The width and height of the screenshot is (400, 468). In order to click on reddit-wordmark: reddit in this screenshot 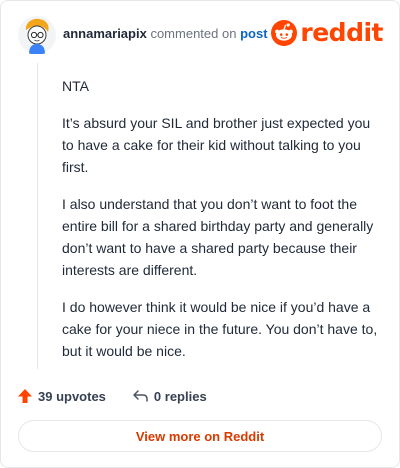, I will do `click(341, 32)`.